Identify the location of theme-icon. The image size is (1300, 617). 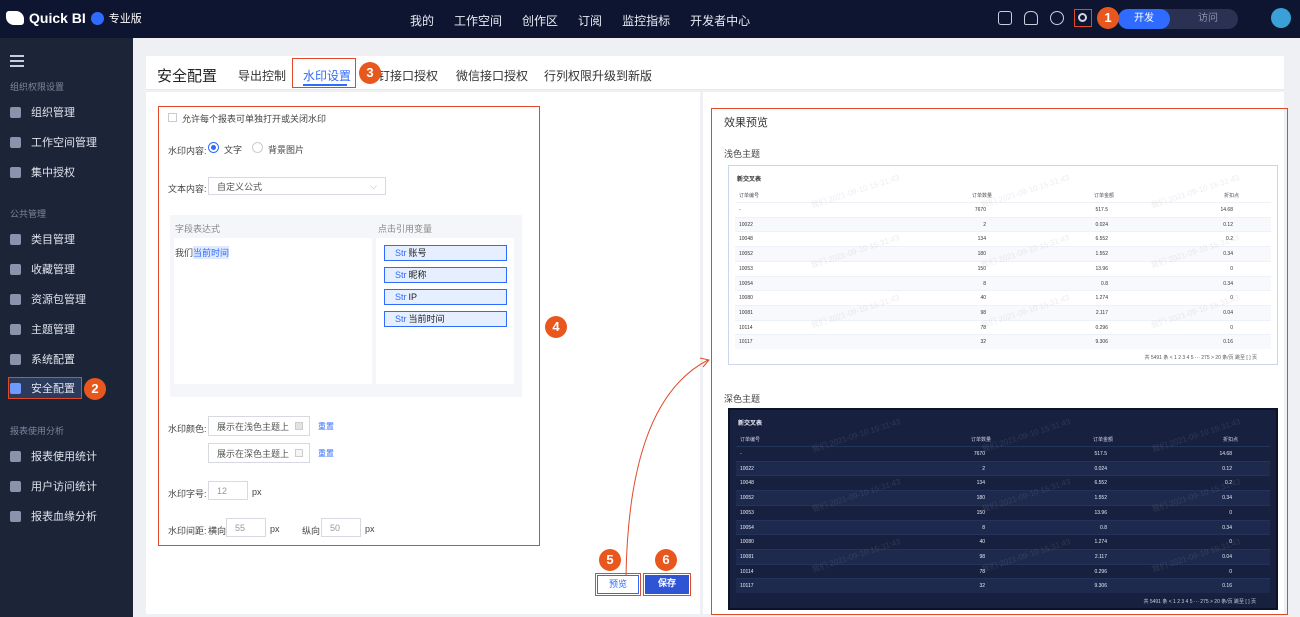
(15, 329).